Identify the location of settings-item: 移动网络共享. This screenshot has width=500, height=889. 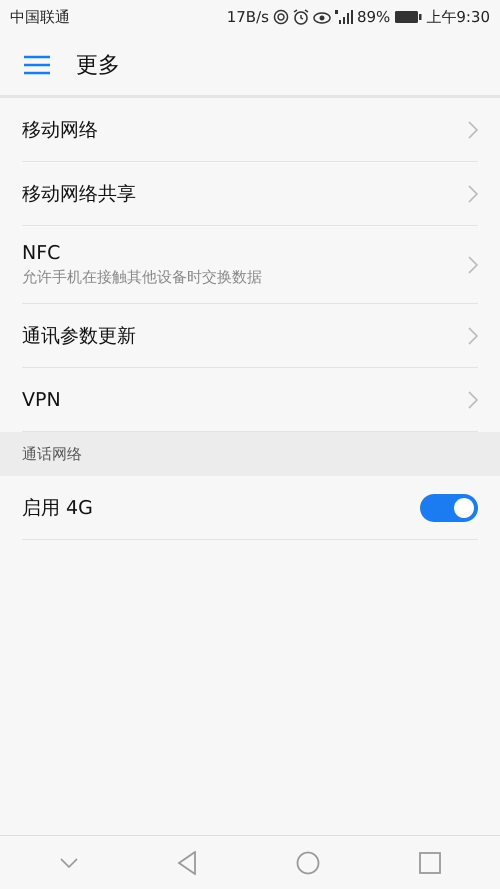
(250, 194).